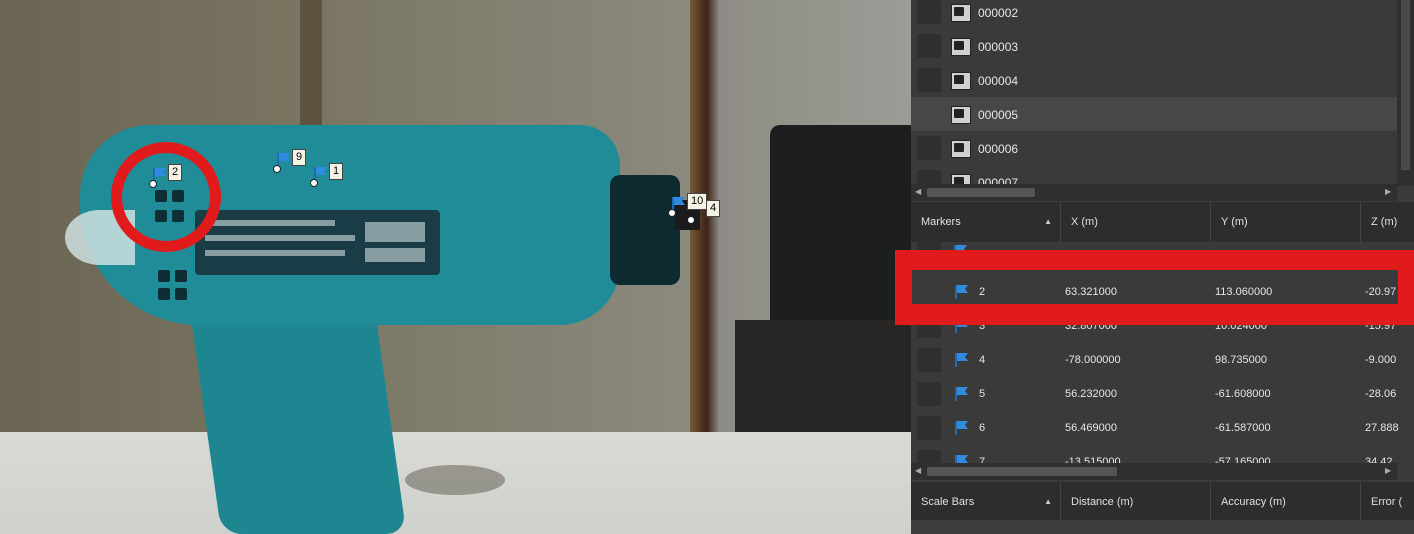 Image resolution: width=1414 pixels, height=534 pixels. What do you see at coordinates (1286, 222) in the screenshot?
I see `column-header-y: Y (m)` at bounding box center [1286, 222].